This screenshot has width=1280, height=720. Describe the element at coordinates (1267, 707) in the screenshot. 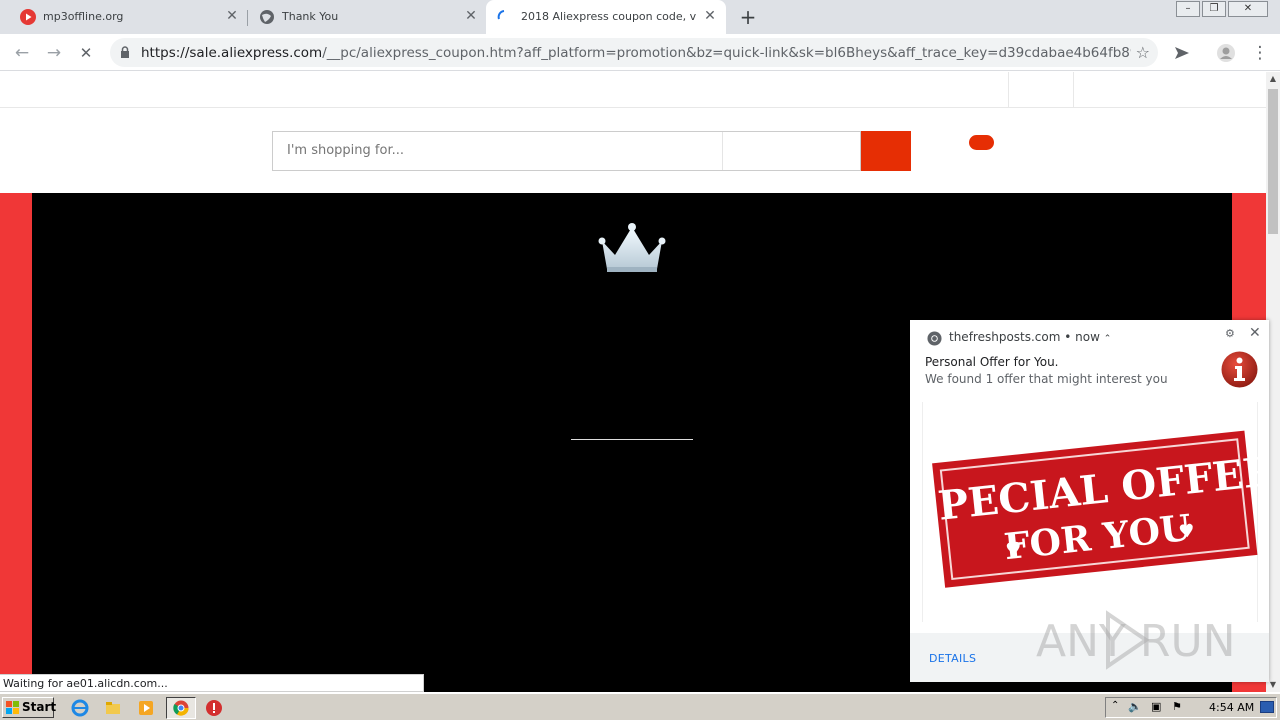

I see `show-desktop-icon` at that location.